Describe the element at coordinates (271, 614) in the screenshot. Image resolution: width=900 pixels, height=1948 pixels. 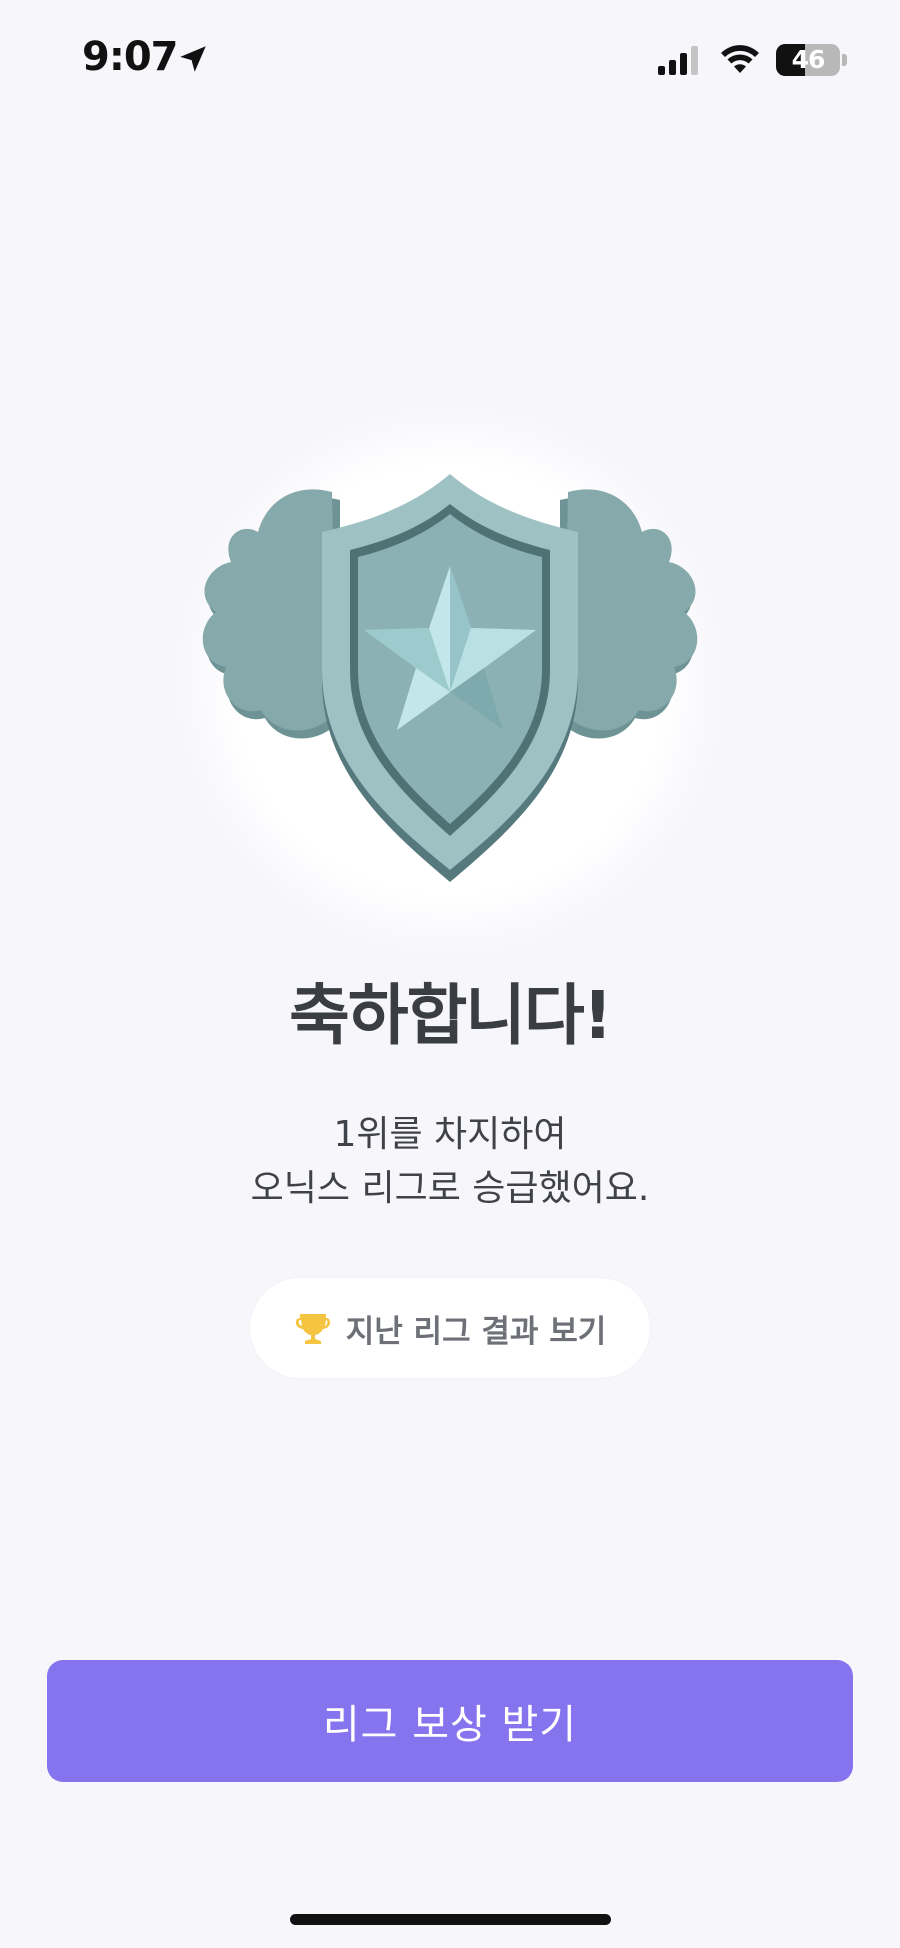
I see `left-wing` at that location.